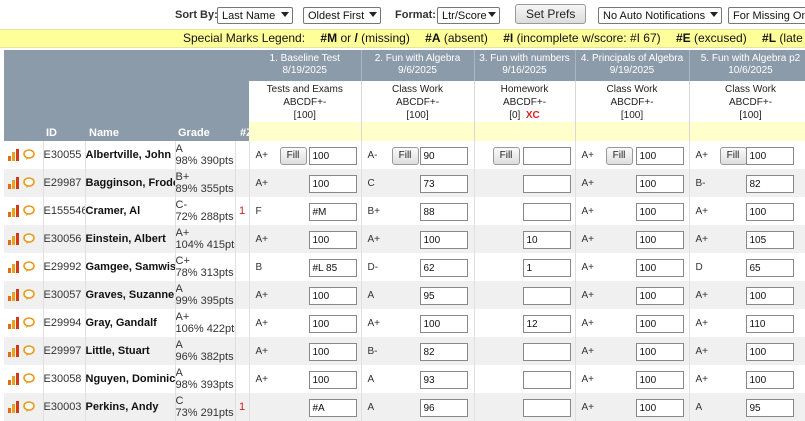 The width and height of the screenshot is (805, 421). What do you see at coordinates (443, 184) in the screenshot?
I see `score-input: 73` at bounding box center [443, 184].